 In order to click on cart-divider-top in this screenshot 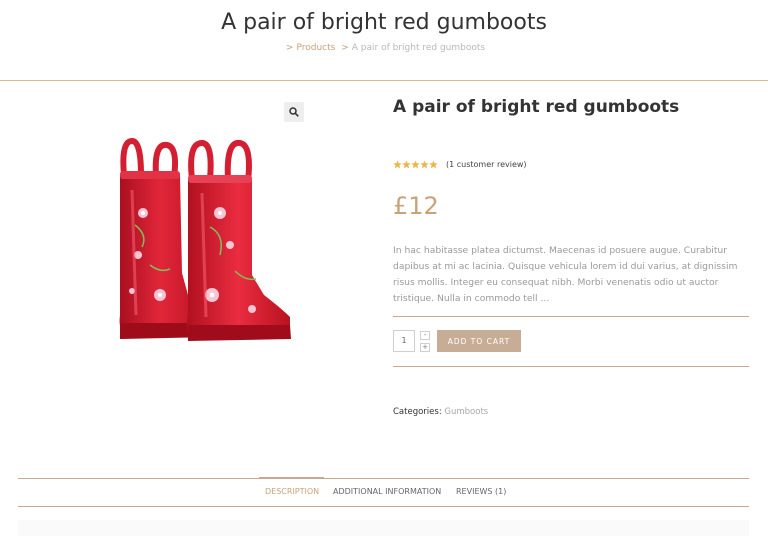, I will do `click(571, 316)`.